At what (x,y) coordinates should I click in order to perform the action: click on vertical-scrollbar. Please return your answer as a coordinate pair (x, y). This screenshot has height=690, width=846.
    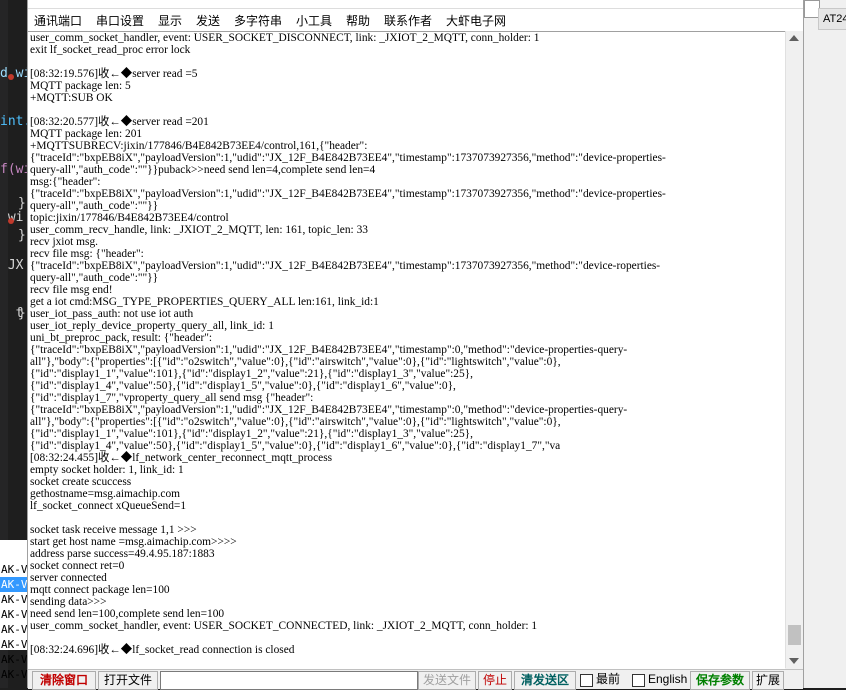
    Looking at the image, I should click on (794, 349).